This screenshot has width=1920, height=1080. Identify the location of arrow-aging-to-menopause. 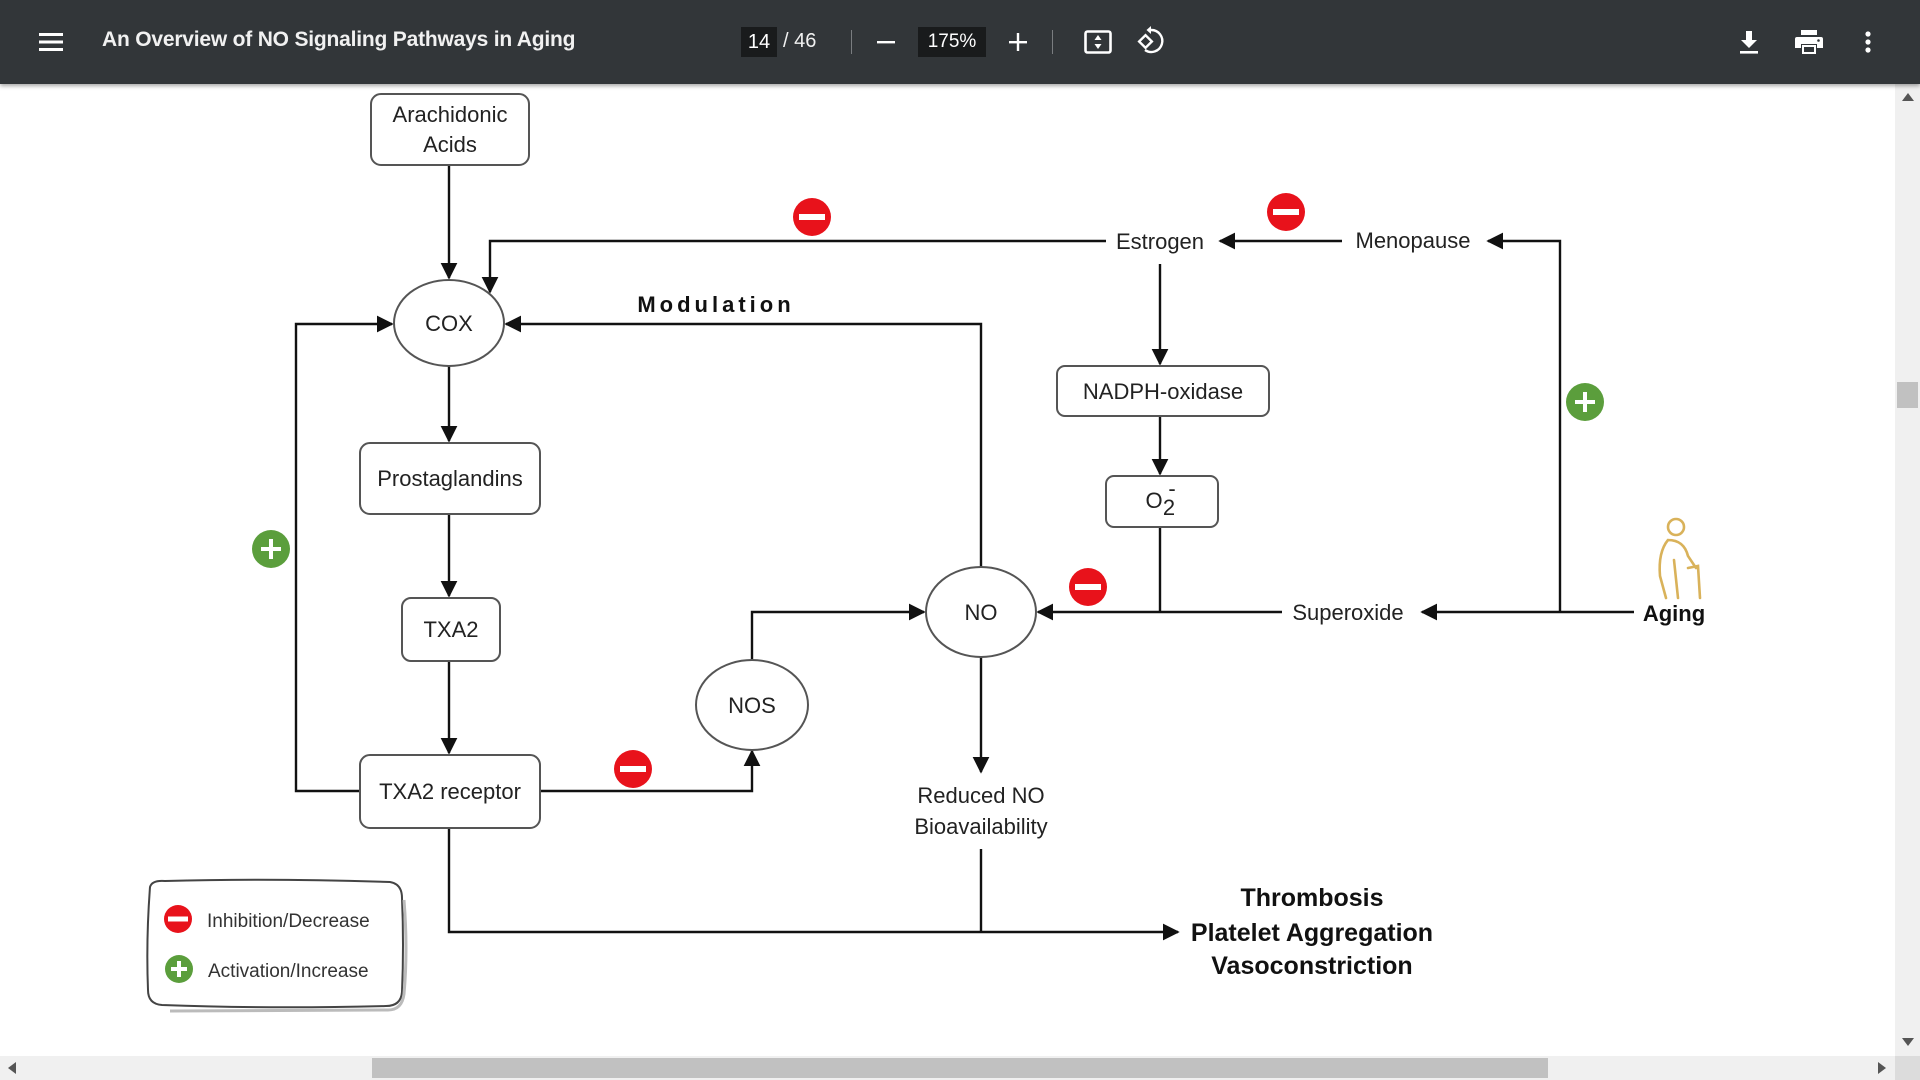
(1524, 422).